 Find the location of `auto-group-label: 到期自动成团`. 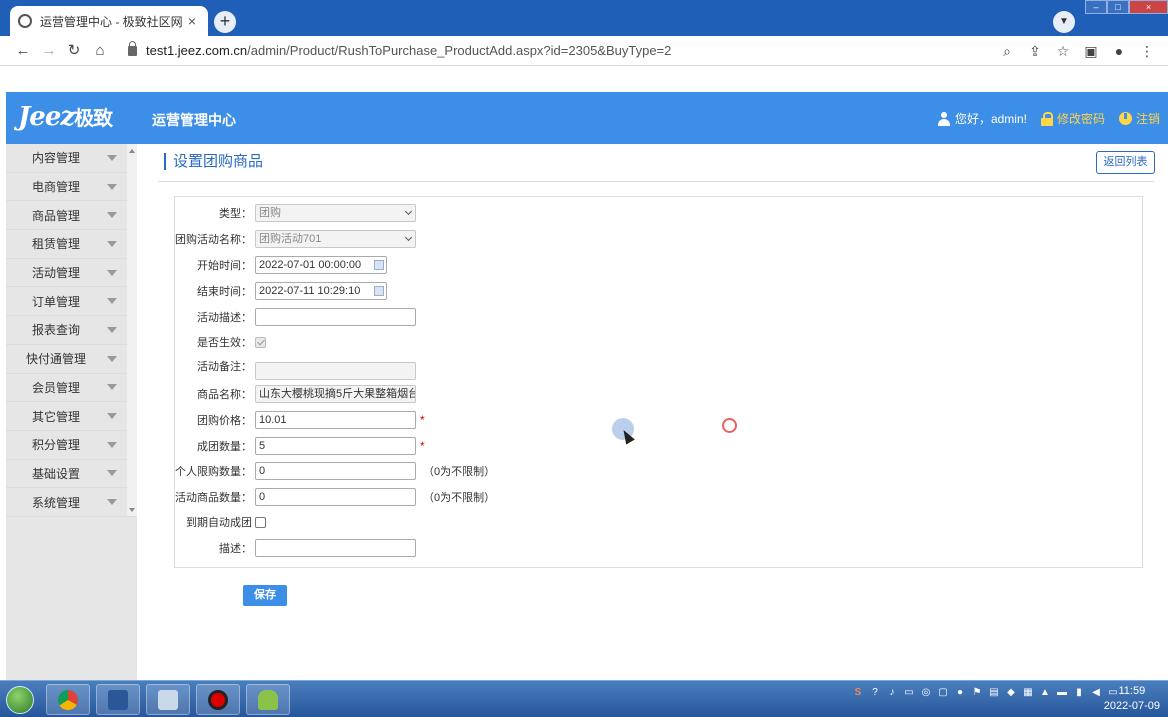

auto-group-label: 到期自动成团 is located at coordinates (219, 523).